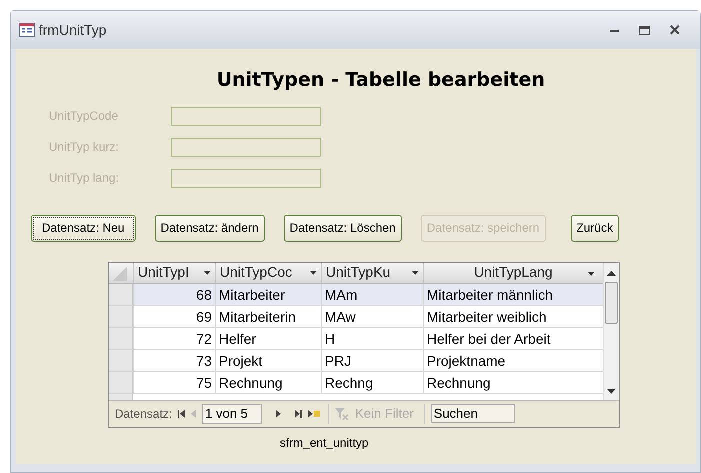 The height and width of the screenshot is (473, 701). I want to click on subform-caption: sfrm_ent_unittyp, so click(325, 443).